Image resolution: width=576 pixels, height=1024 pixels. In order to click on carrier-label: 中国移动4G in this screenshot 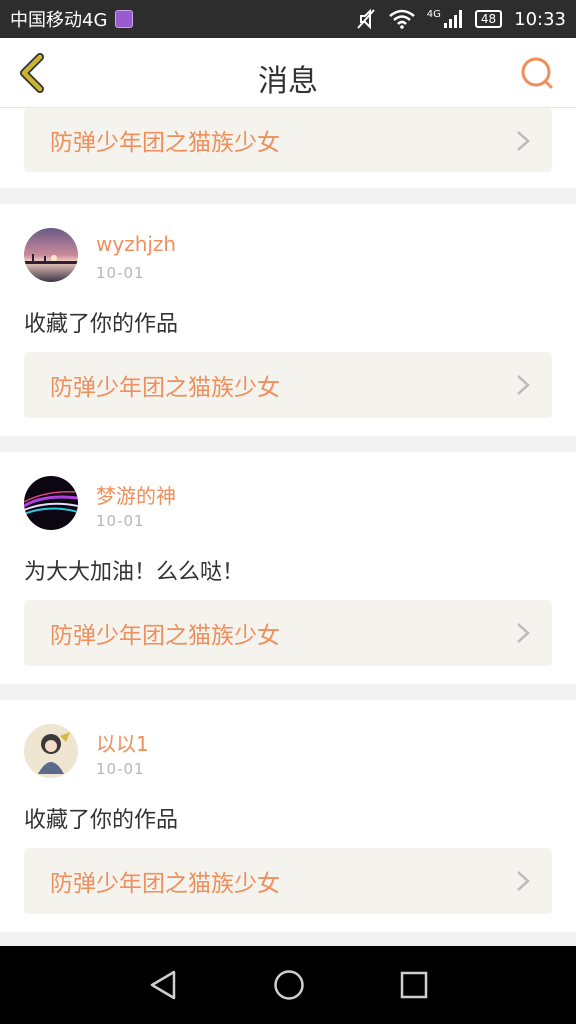, I will do `click(59, 20)`.